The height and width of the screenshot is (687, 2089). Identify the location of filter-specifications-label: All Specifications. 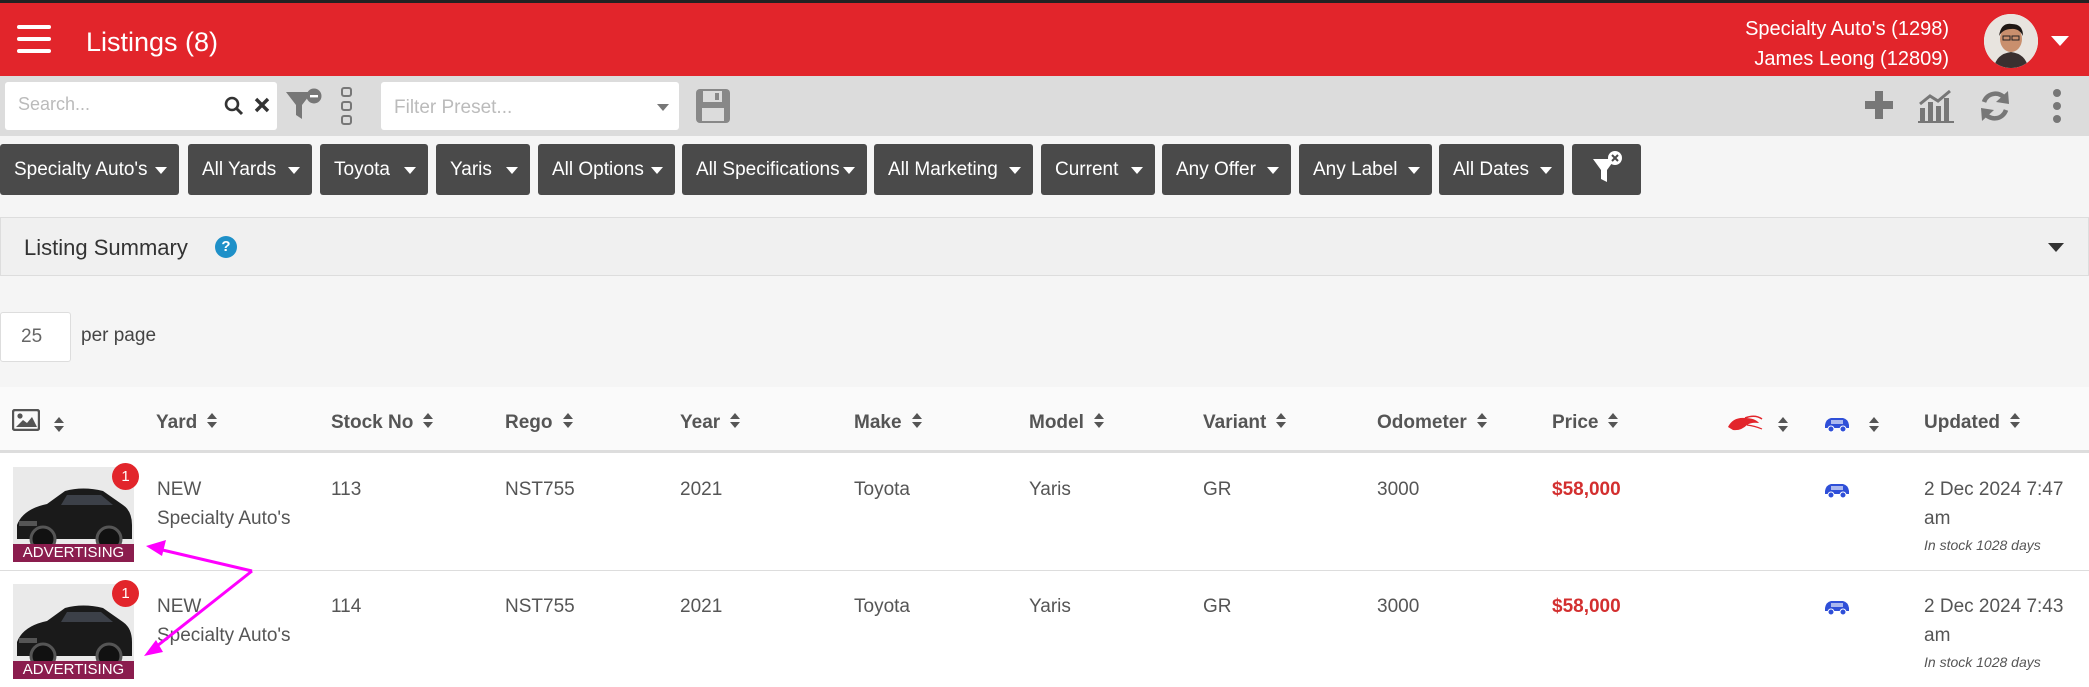
(768, 169).